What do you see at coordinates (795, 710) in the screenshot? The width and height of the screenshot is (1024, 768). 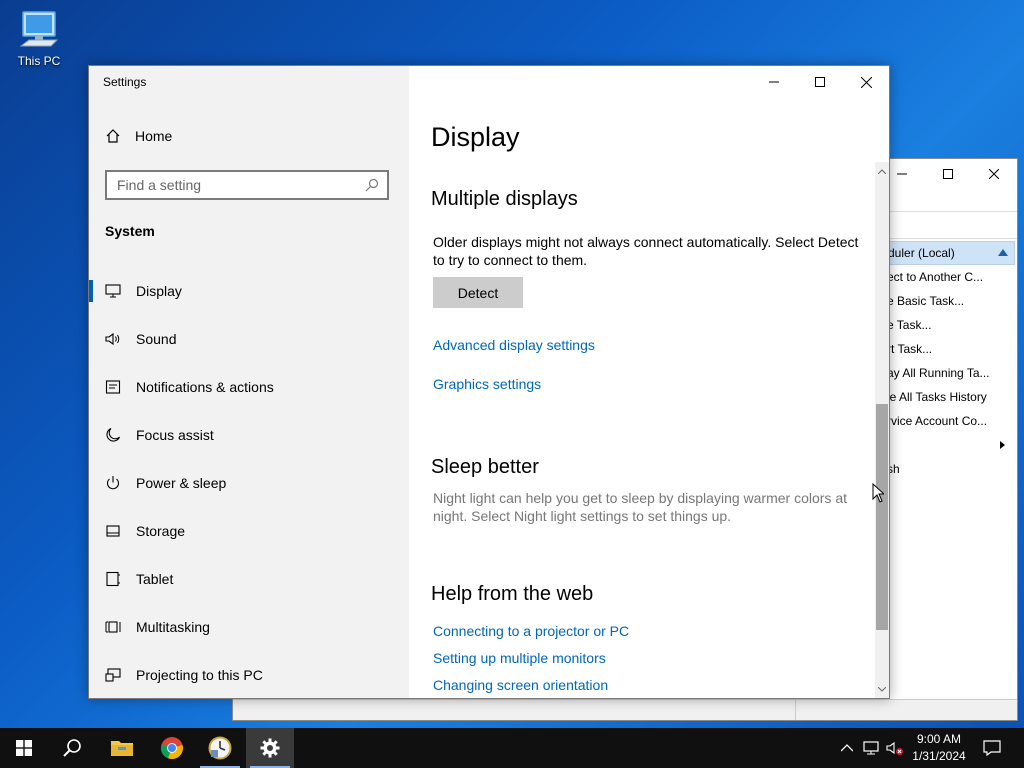 I see `status-divider` at bounding box center [795, 710].